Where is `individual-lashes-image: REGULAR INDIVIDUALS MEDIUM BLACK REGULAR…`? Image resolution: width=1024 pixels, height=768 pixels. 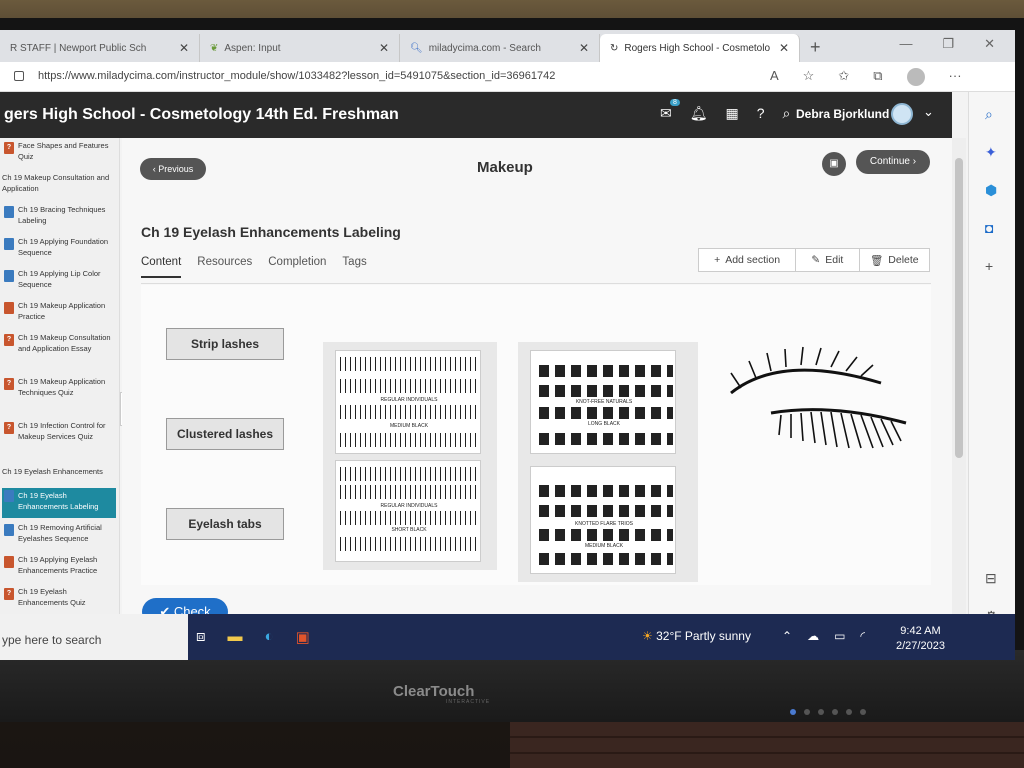
individual-lashes-image: REGULAR INDIVIDUALS MEDIUM BLACK REGULAR… is located at coordinates (410, 456).